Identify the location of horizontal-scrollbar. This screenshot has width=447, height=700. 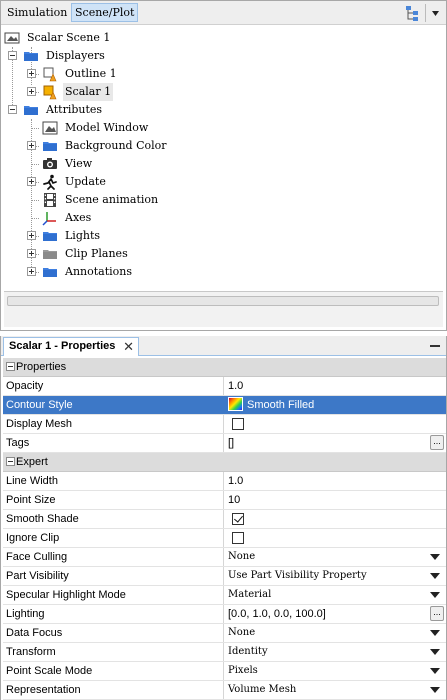
(223, 301).